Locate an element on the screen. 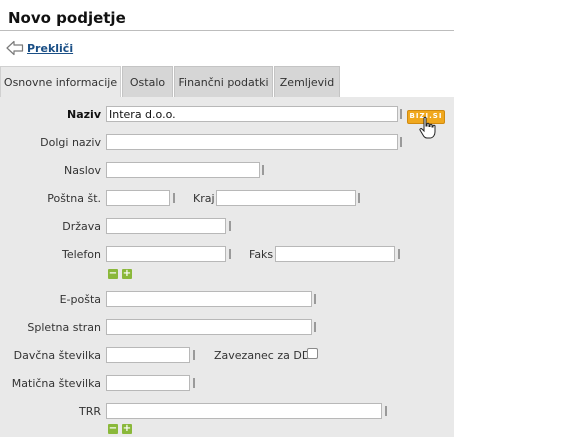 Image resolution: width=568 pixels, height=437 pixels. registration-number-input is located at coordinates (148, 383).